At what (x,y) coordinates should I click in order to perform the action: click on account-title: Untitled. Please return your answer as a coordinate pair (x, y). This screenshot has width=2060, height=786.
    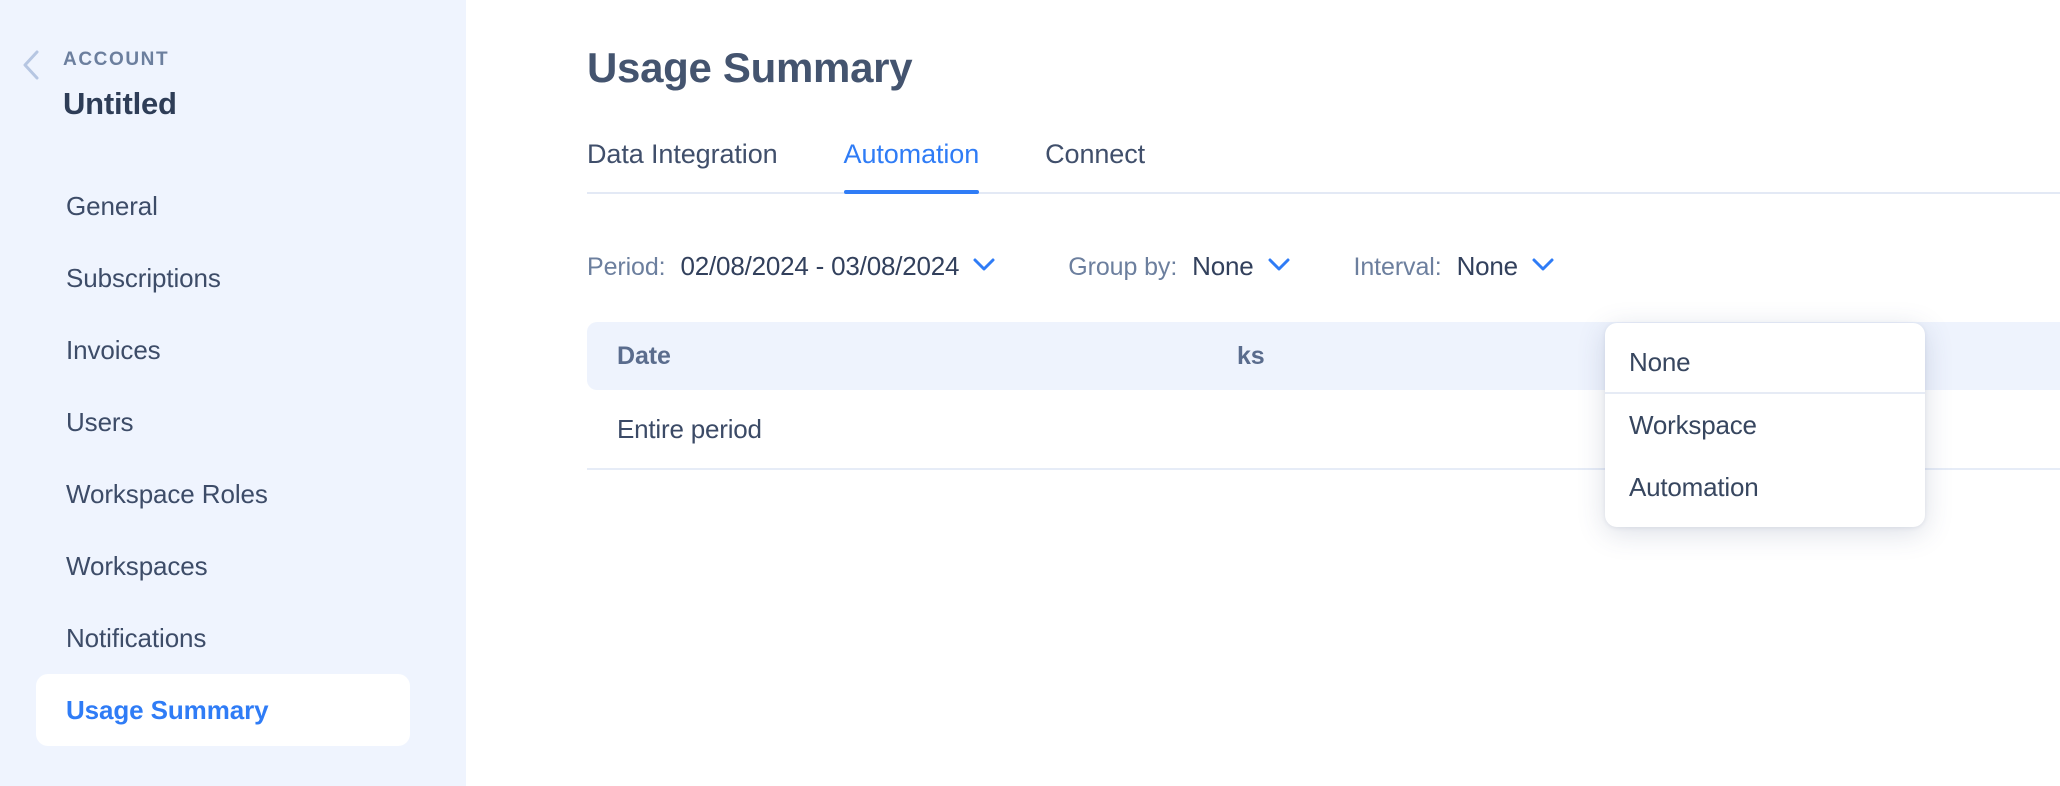
    Looking at the image, I should click on (120, 103).